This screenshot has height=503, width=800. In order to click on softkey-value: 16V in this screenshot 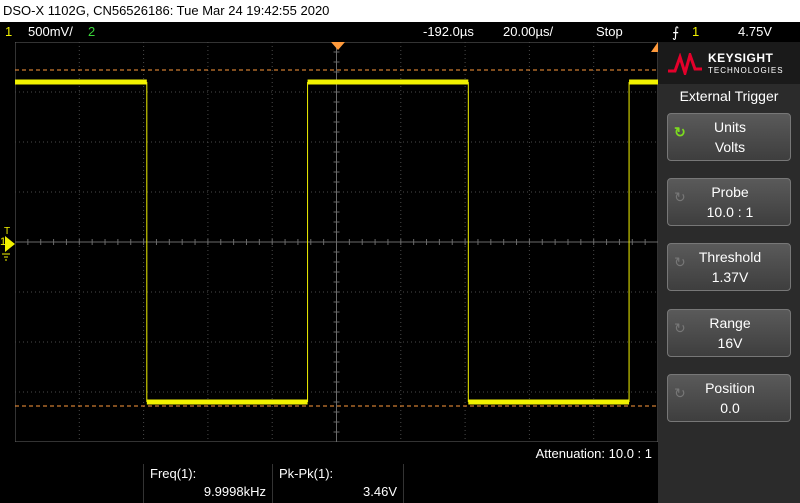, I will do `click(730, 343)`.